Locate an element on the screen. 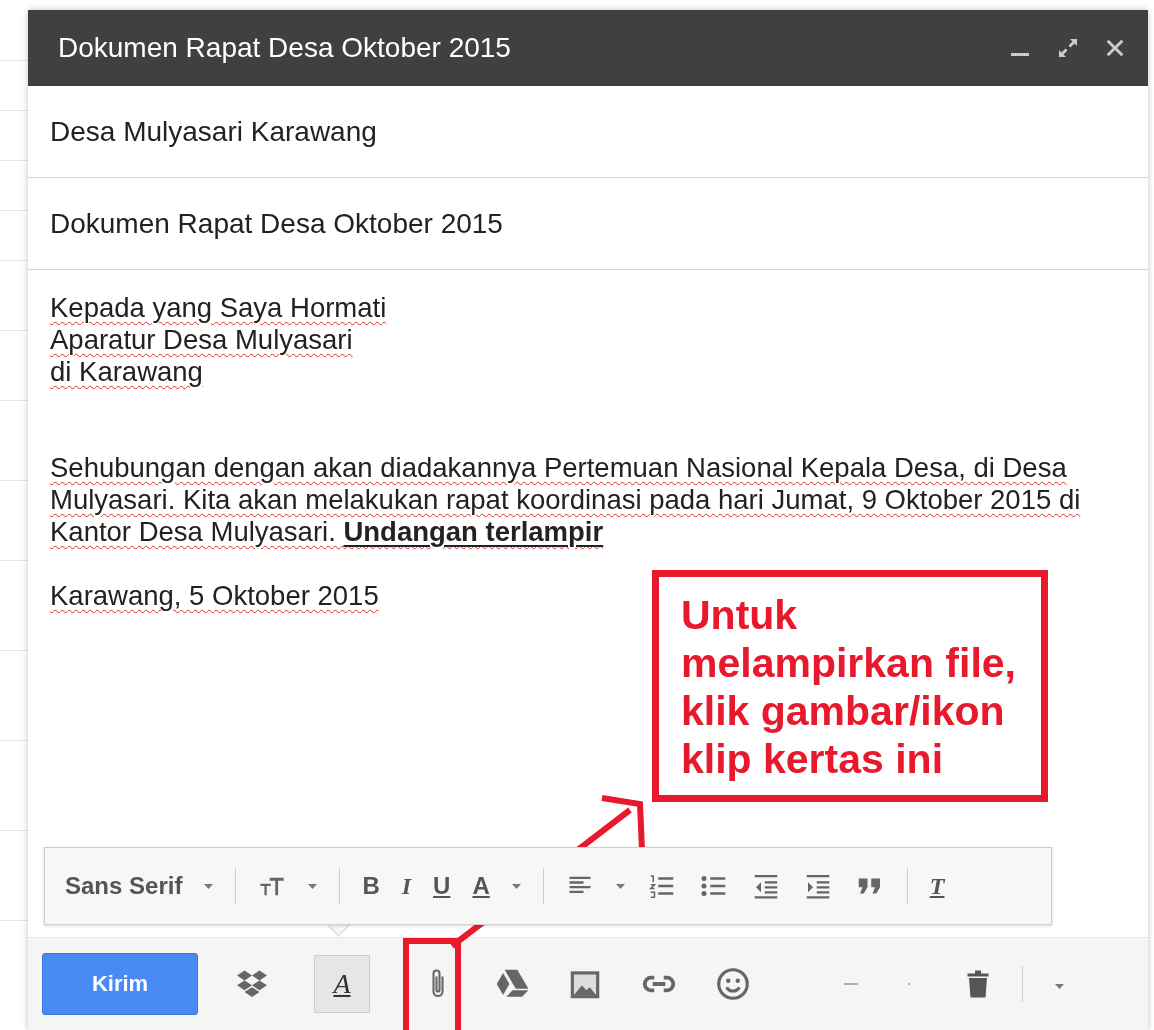 The image size is (1154, 1030). italic-button: I is located at coordinates (406, 886).